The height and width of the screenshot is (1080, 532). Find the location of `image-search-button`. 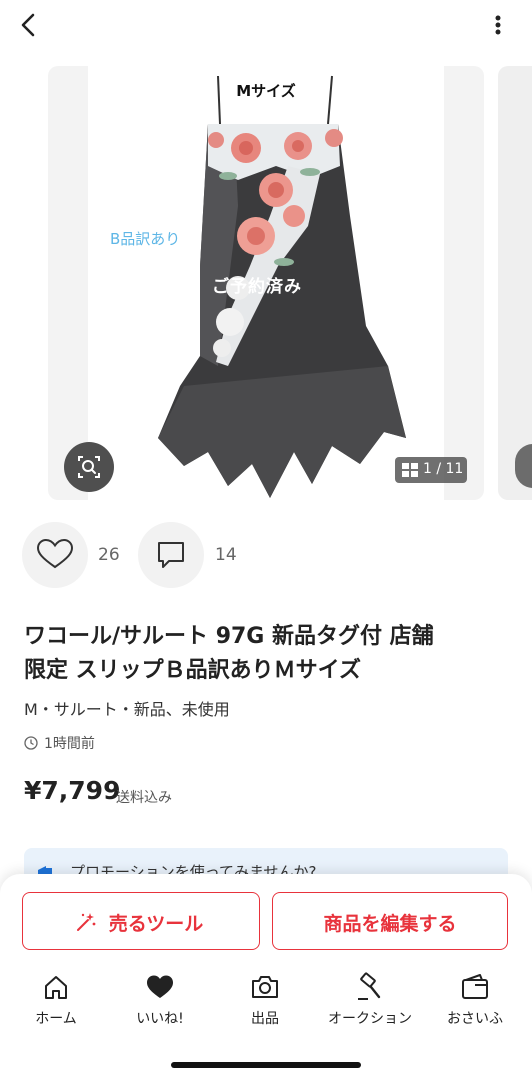

image-search-button is located at coordinates (89, 467).